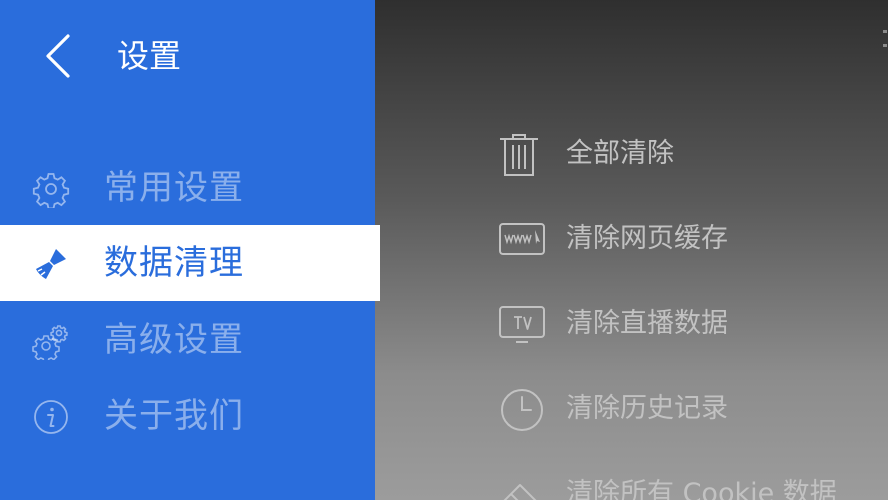 This screenshot has height=500, width=888. I want to click on option-label: 清除直播数据, so click(647, 323).